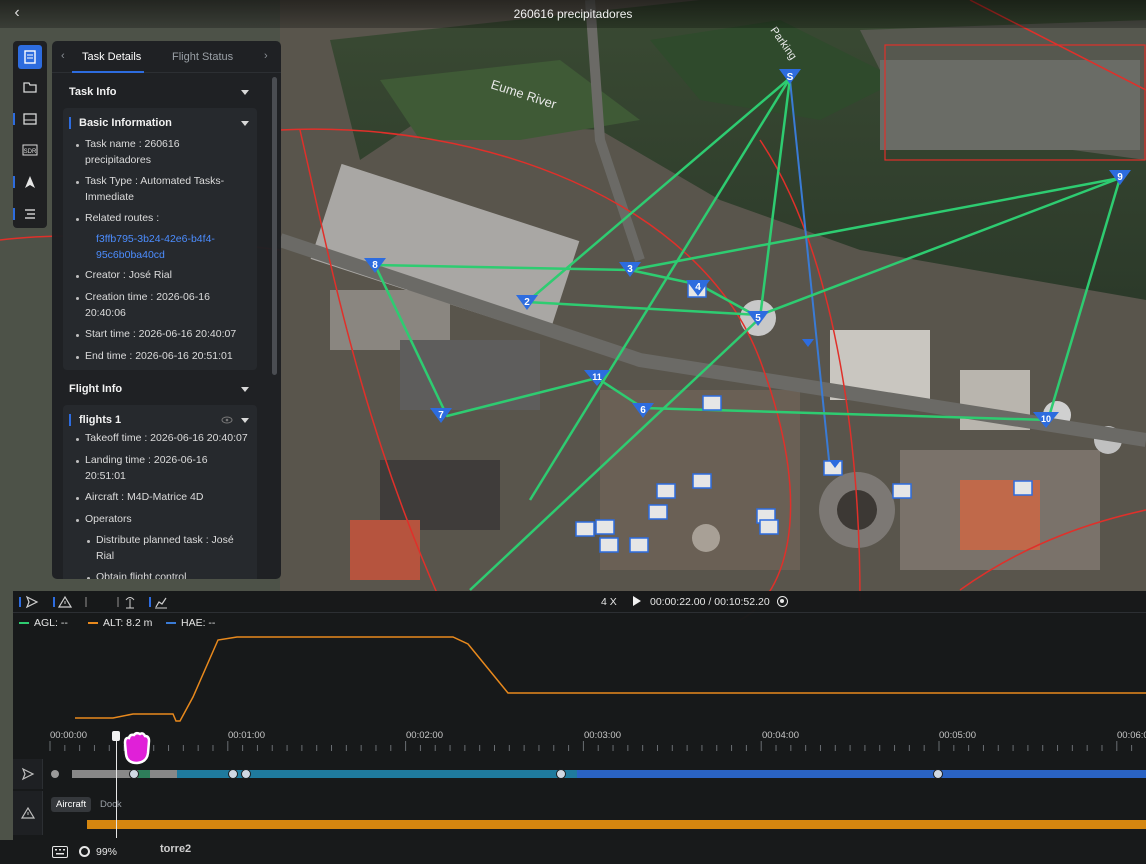 The image size is (1146, 864). Describe the element at coordinates (698, 288) in the screenshot. I see `waypoint-4: 4` at that location.